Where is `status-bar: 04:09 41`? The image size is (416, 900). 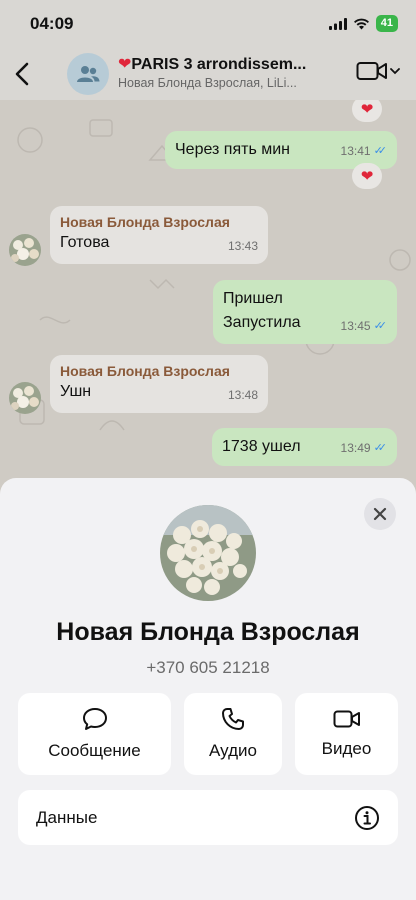
status-bar: 04:09 41 is located at coordinates (208, 24).